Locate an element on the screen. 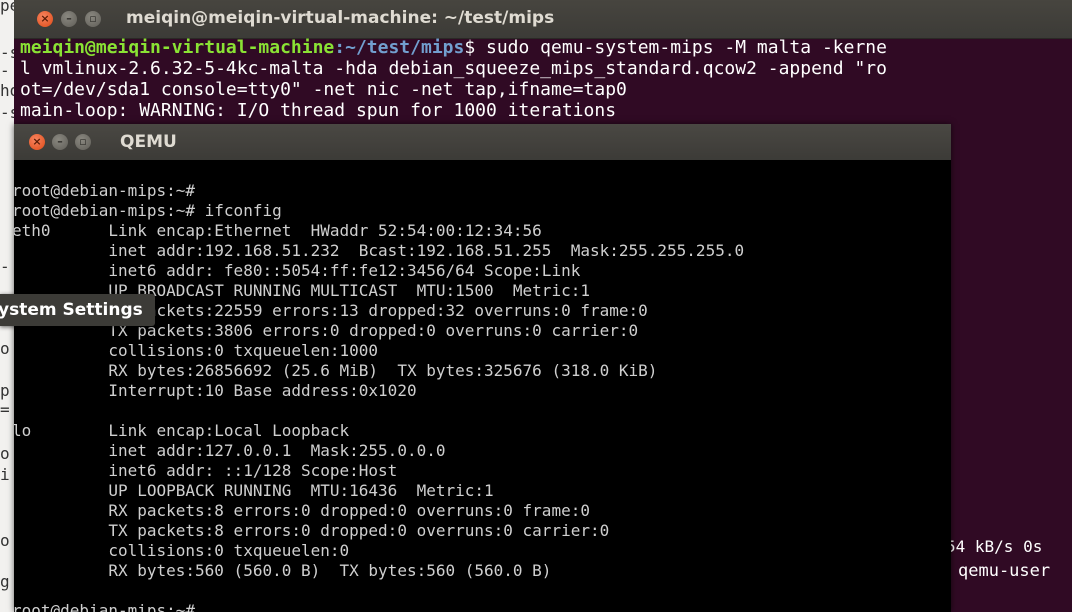 The width and height of the screenshot is (1072, 612). editor-text-fragment: p is located at coordinates (5, 390).